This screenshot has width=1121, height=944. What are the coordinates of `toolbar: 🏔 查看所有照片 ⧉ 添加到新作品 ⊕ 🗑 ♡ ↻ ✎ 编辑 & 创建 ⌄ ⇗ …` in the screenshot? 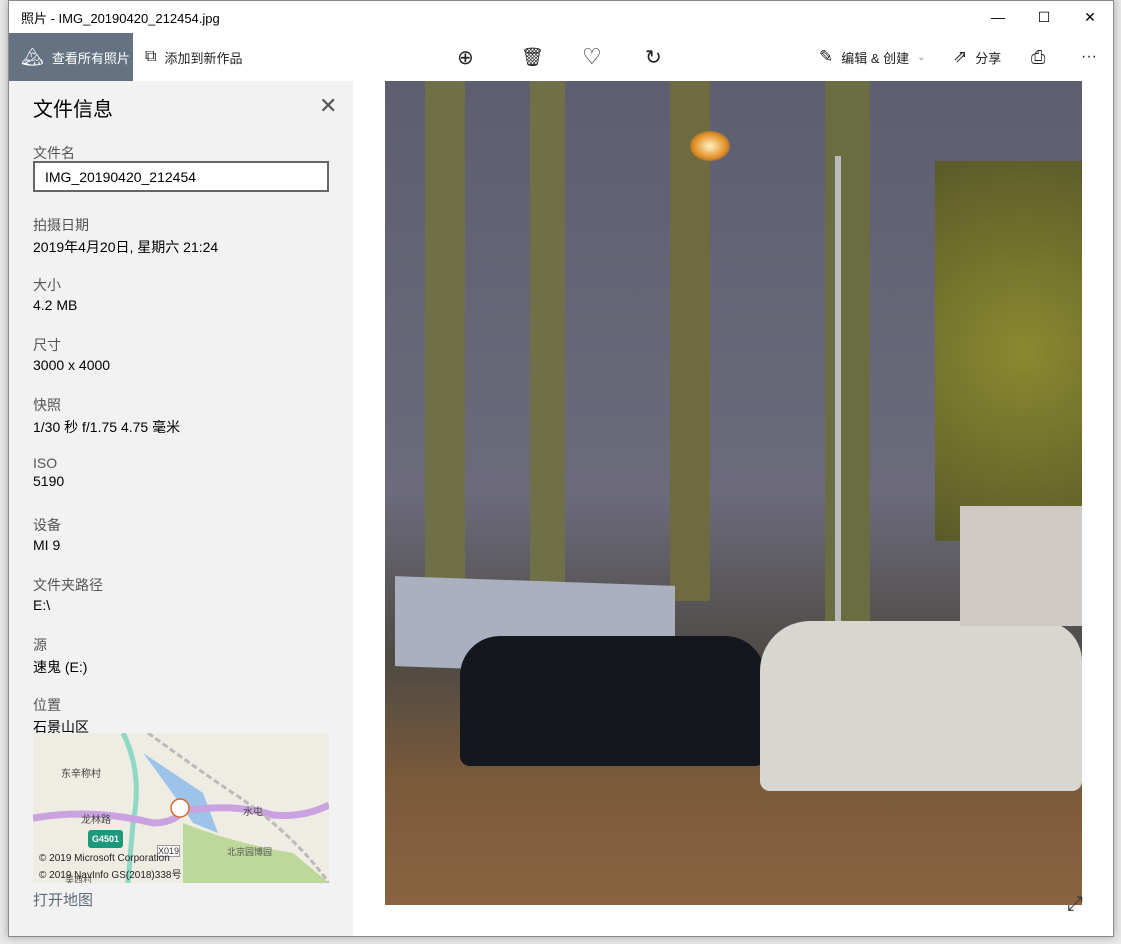 It's located at (561, 57).